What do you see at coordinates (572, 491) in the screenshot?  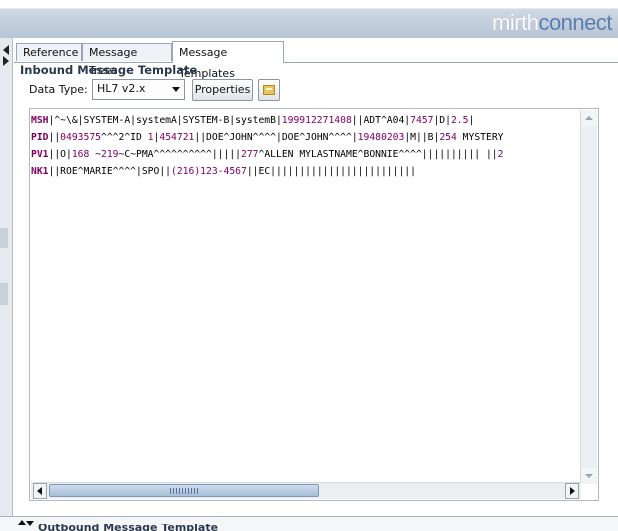 I see `scroll-right-icon` at bounding box center [572, 491].